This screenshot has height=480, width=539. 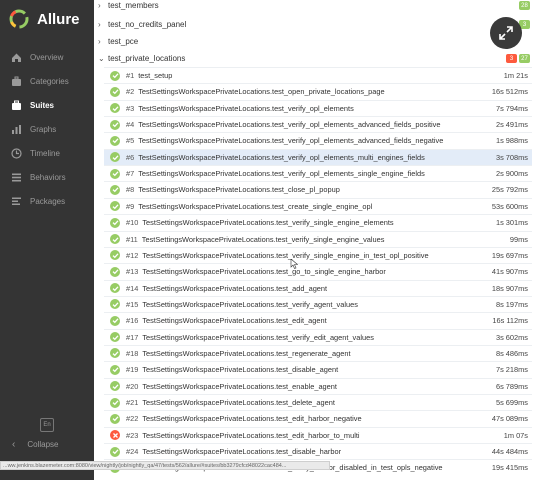 What do you see at coordinates (314, 41) in the screenshot?
I see `suite-row-test_pce: › test_pce` at bounding box center [314, 41].